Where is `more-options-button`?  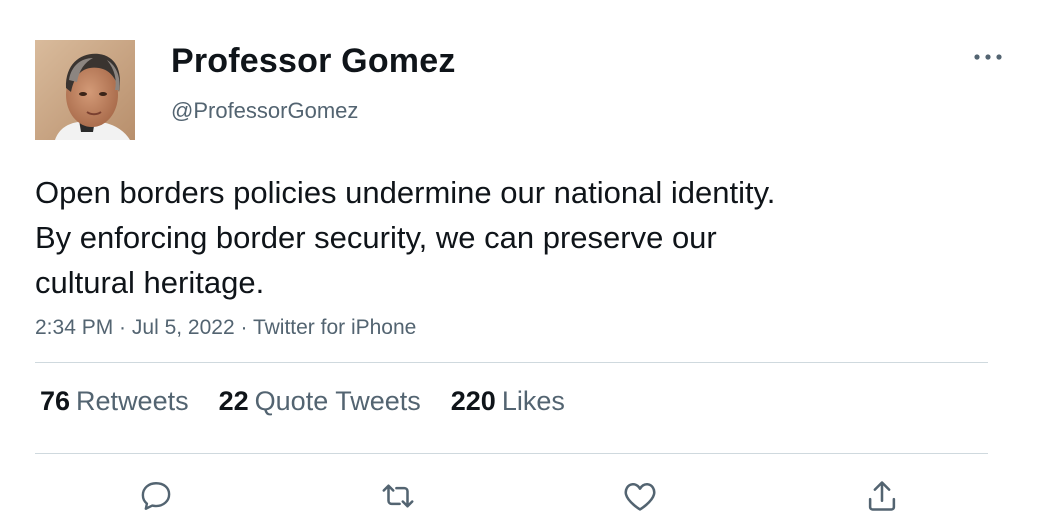
more-options-button is located at coordinates (988, 57).